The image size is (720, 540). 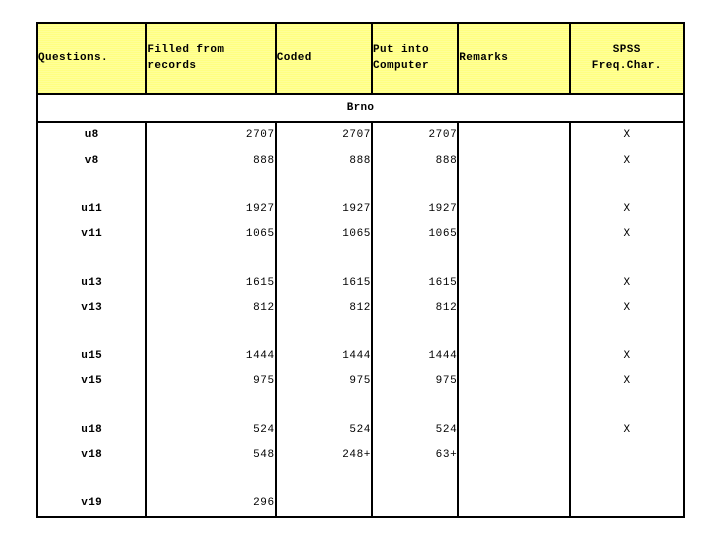 What do you see at coordinates (92, 356) in the screenshot?
I see `cell-question: u15` at bounding box center [92, 356].